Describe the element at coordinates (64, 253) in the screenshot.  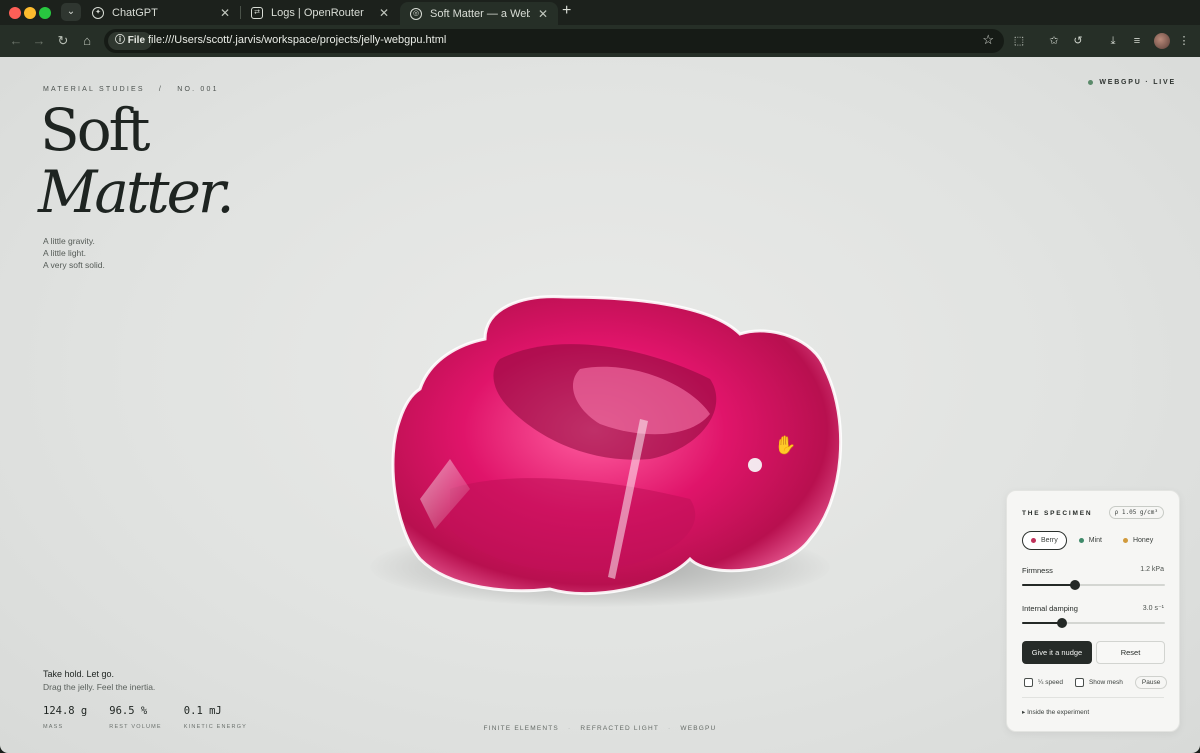
I see `tagline-line: A little light.` at that location.